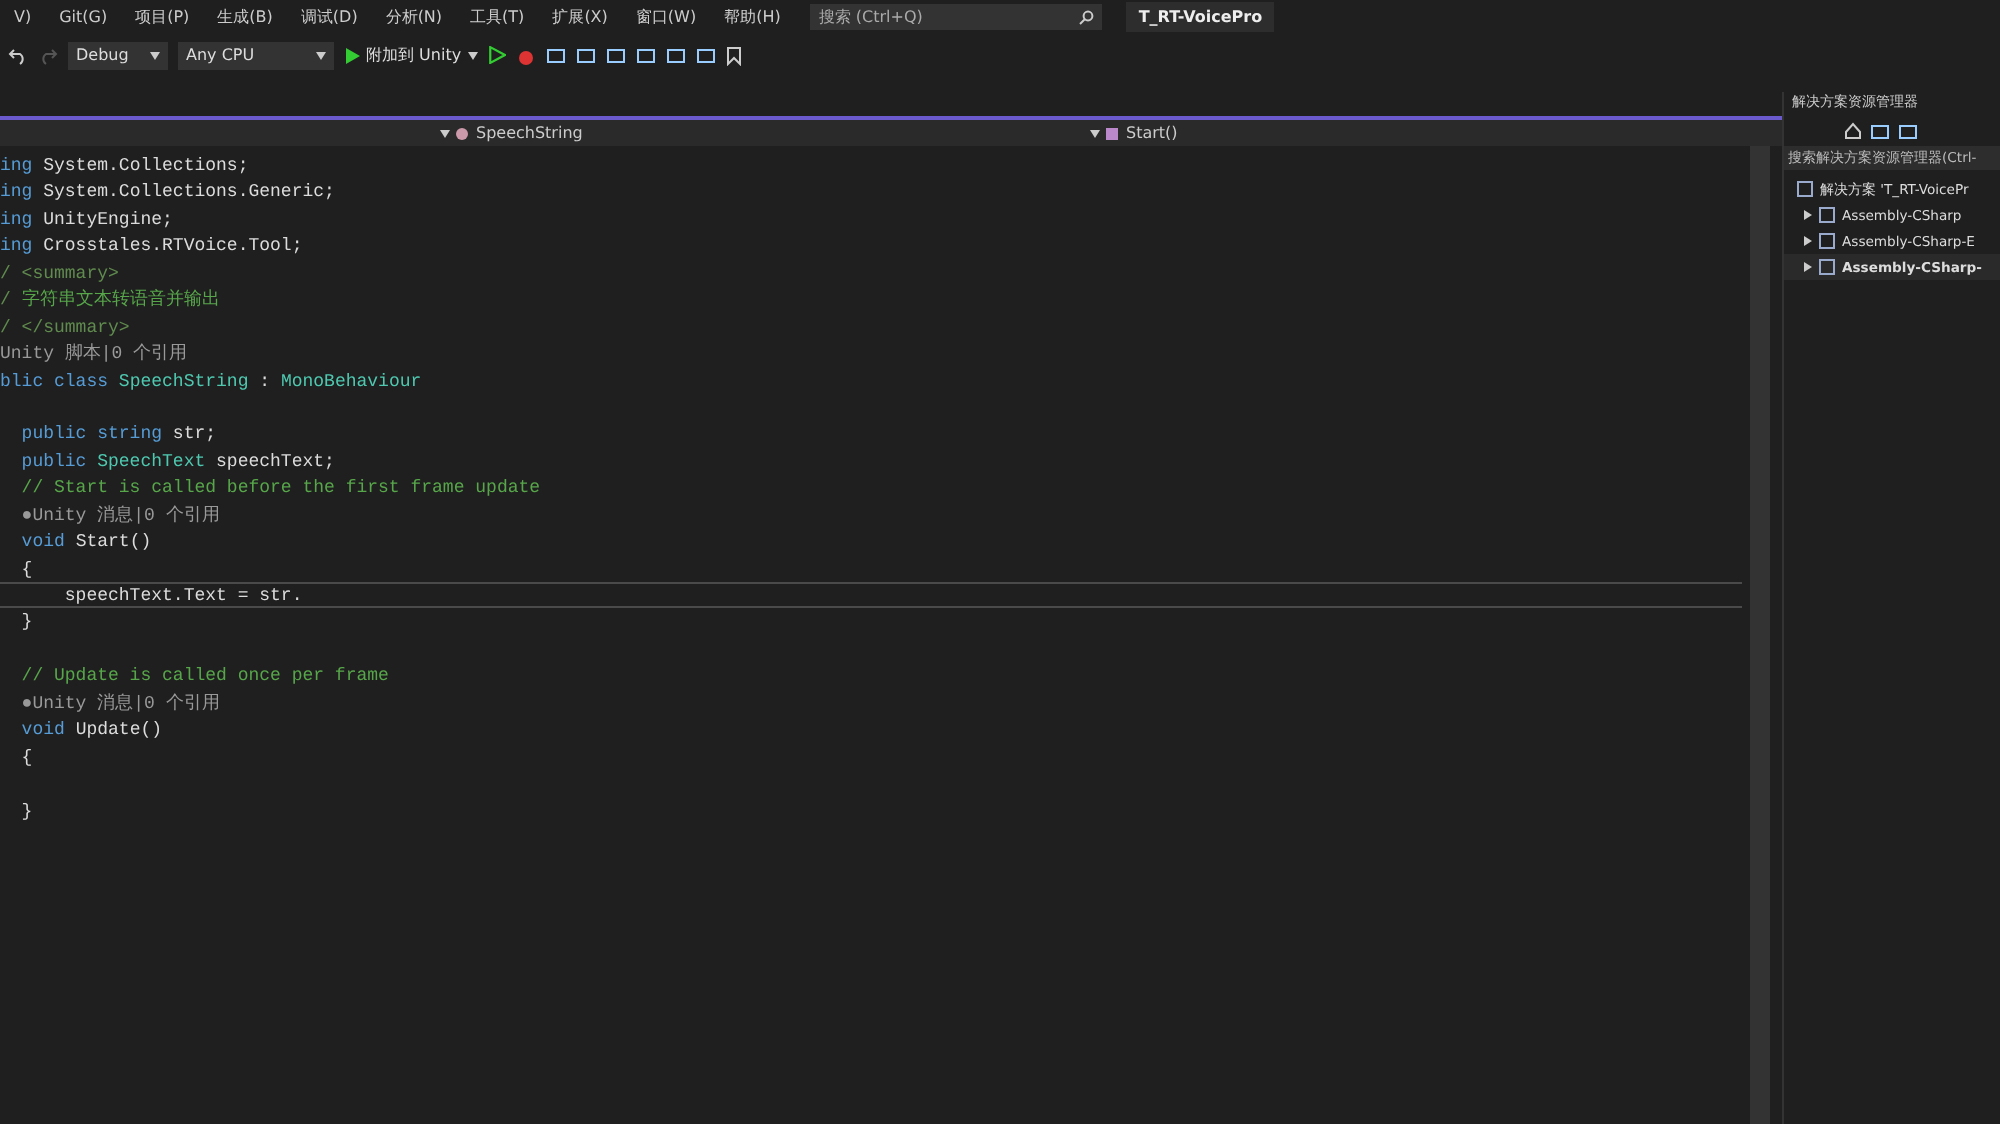 The image size is (2000, 1124). I want to click on menu-item: V), so click(23, 17).